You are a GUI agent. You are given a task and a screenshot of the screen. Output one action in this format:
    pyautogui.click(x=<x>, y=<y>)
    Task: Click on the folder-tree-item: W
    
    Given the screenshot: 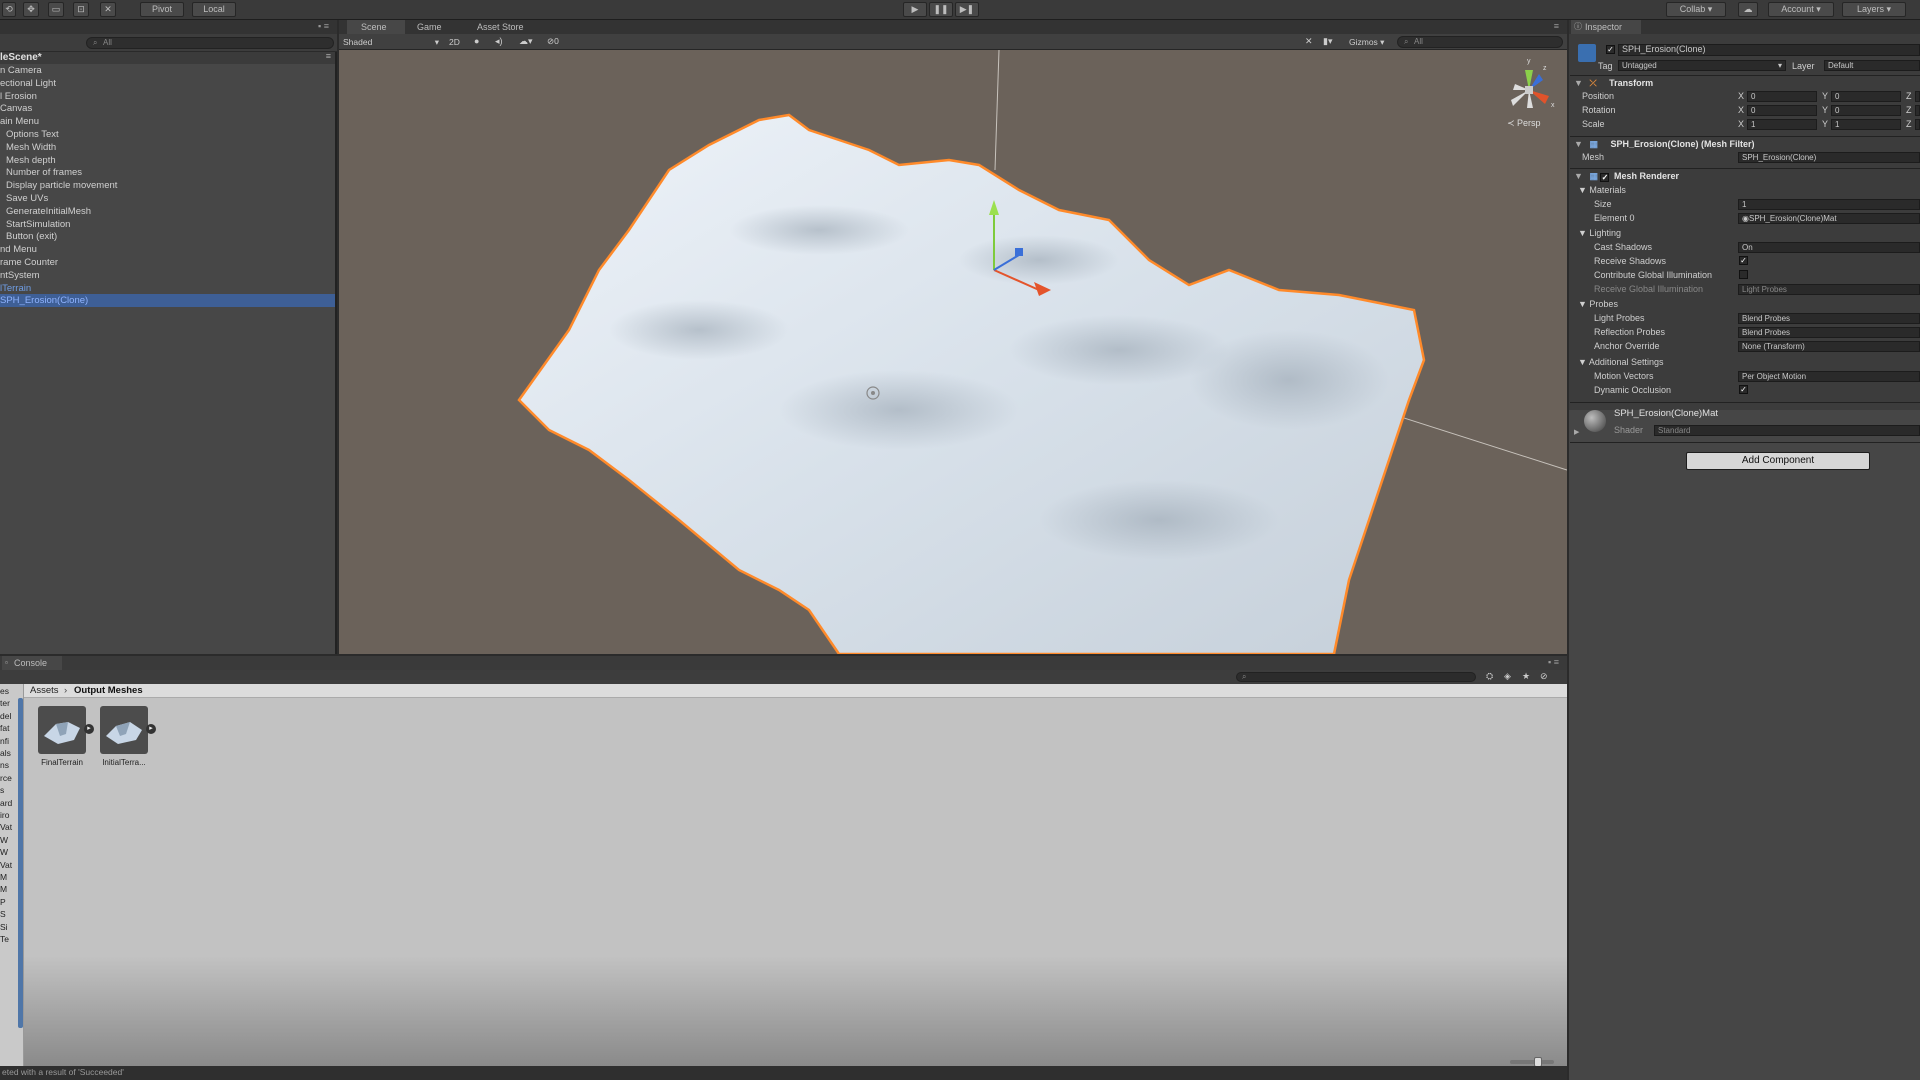 What is the action you would take?
    pyautogui.click(x=4, y=852)
    